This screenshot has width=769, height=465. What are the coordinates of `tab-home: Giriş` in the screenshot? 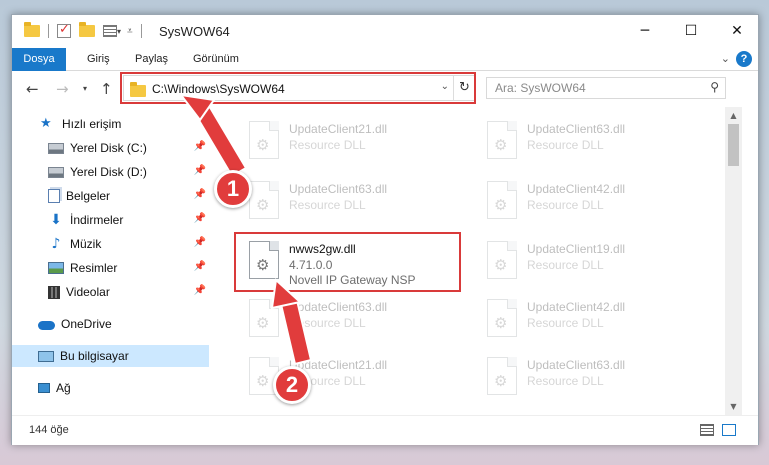 It's located at (98, 59).